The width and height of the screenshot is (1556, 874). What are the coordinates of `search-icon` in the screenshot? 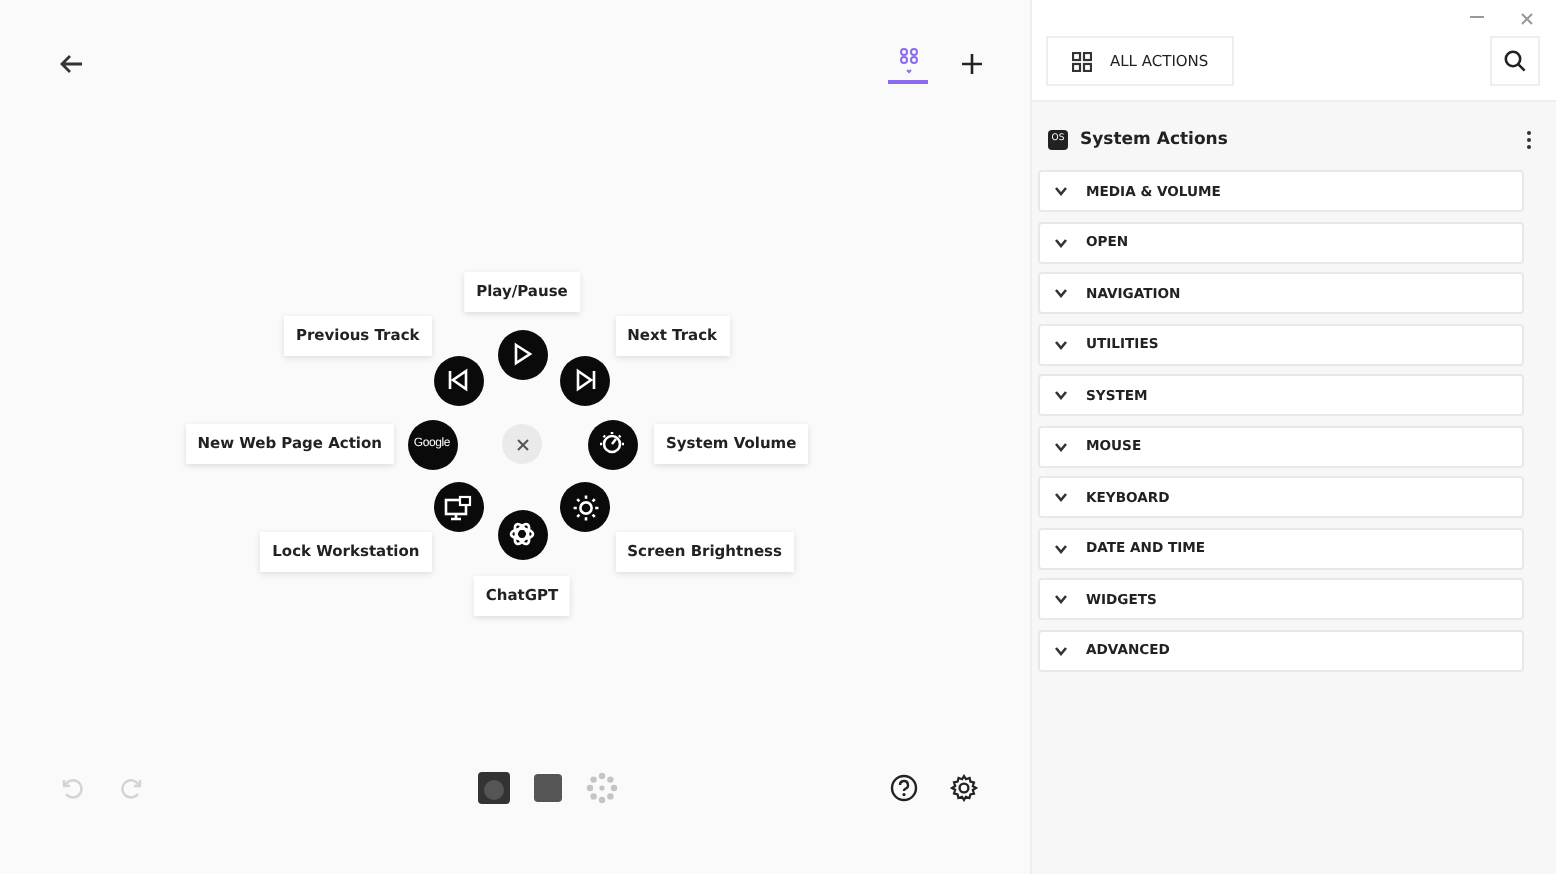 It's located at (1515, 61).